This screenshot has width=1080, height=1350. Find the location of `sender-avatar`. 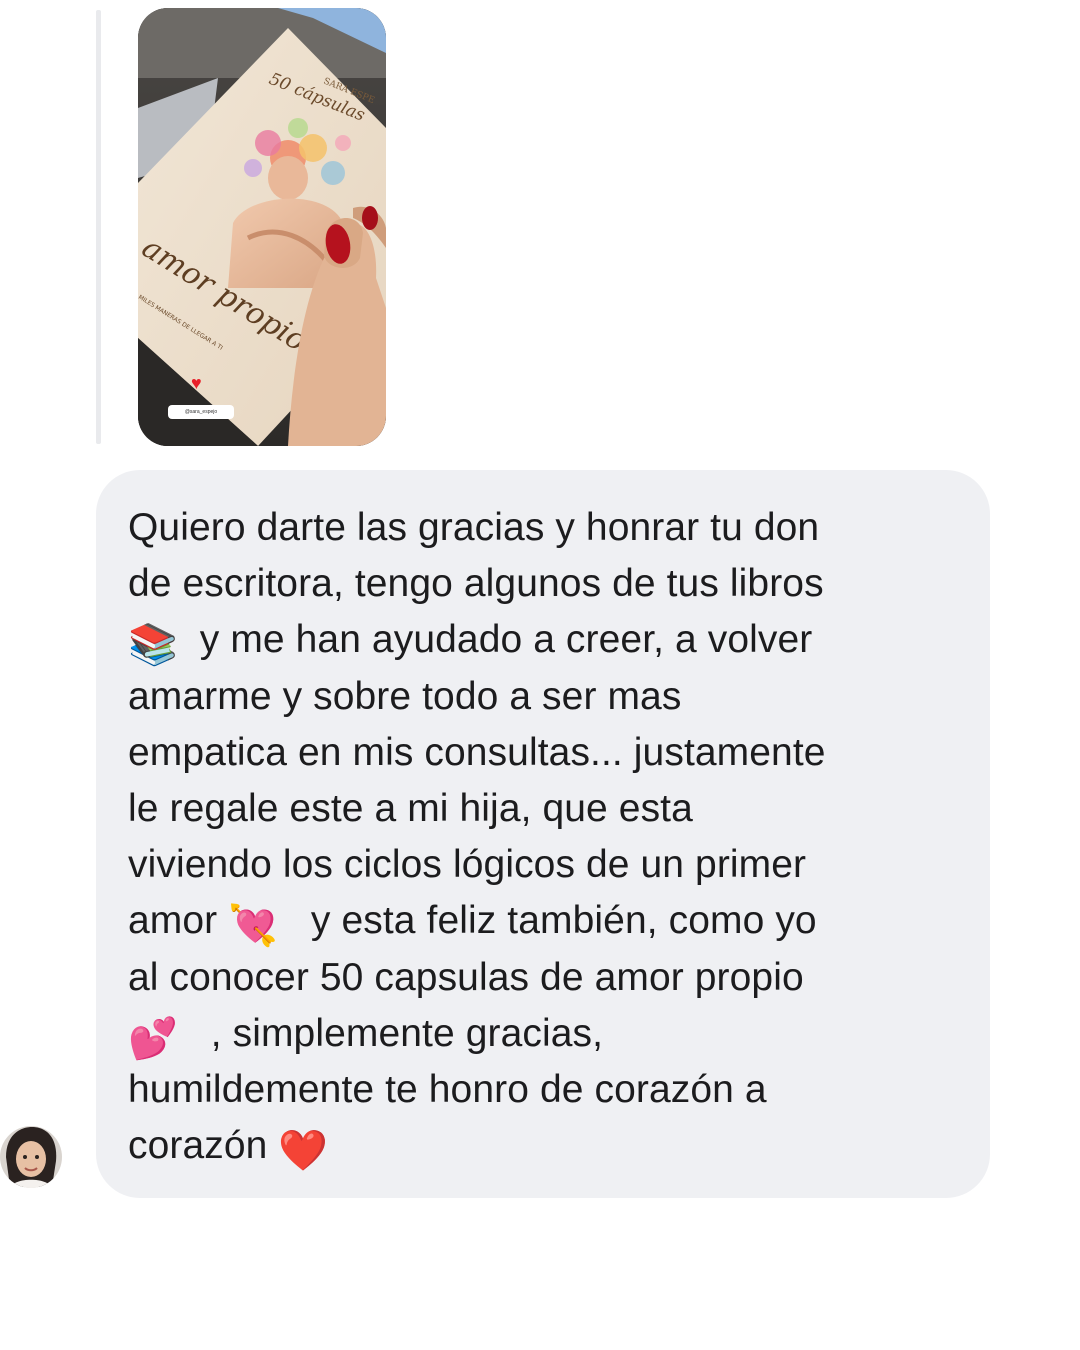

sender-avatar is located at coordinates (31, 1157).